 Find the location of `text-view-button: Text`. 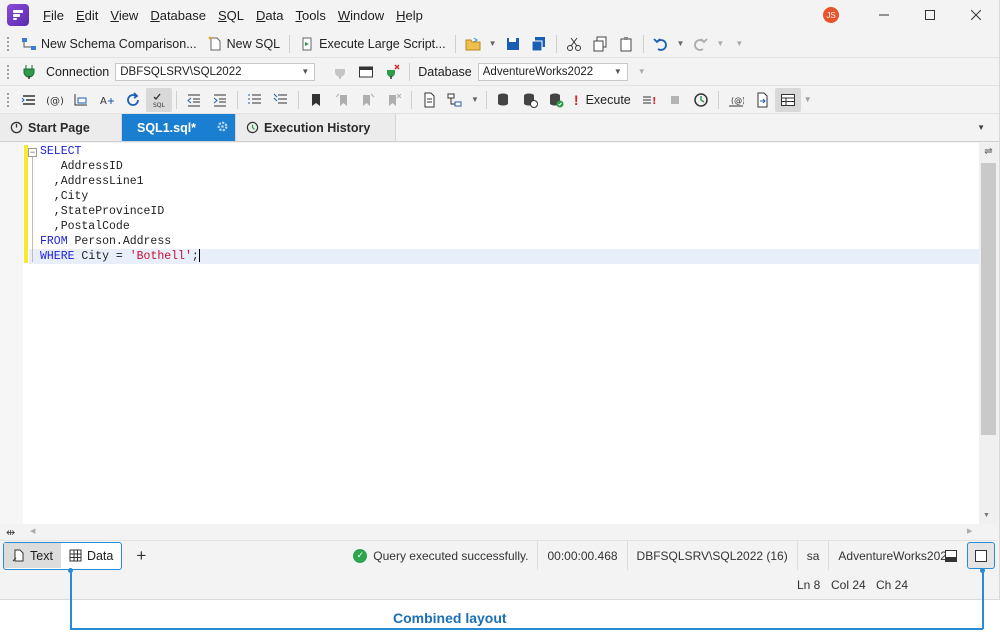

text-view-button: Text is located at coordinates (32, 555).